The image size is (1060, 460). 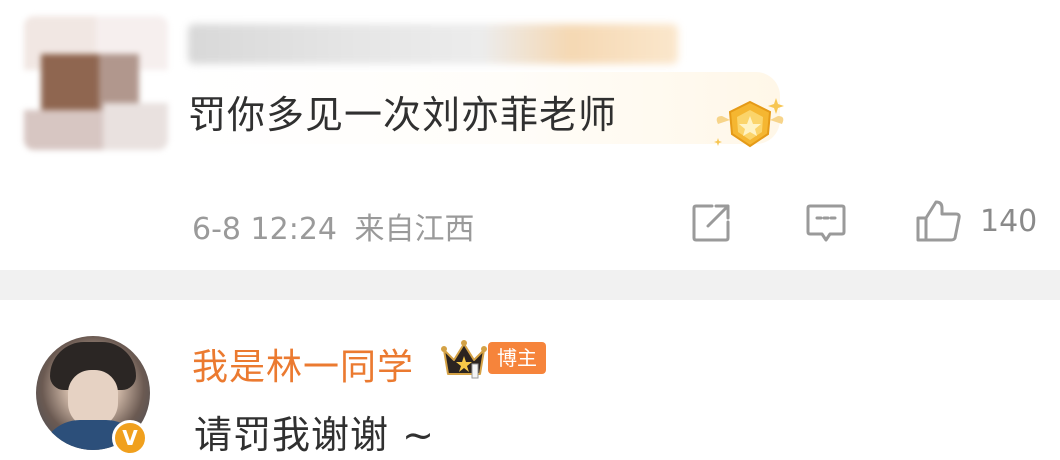 What do you see at coordinates (414, 229) in the screenshot?
I see `location: 来自江西` at bounding box center [414, 229].